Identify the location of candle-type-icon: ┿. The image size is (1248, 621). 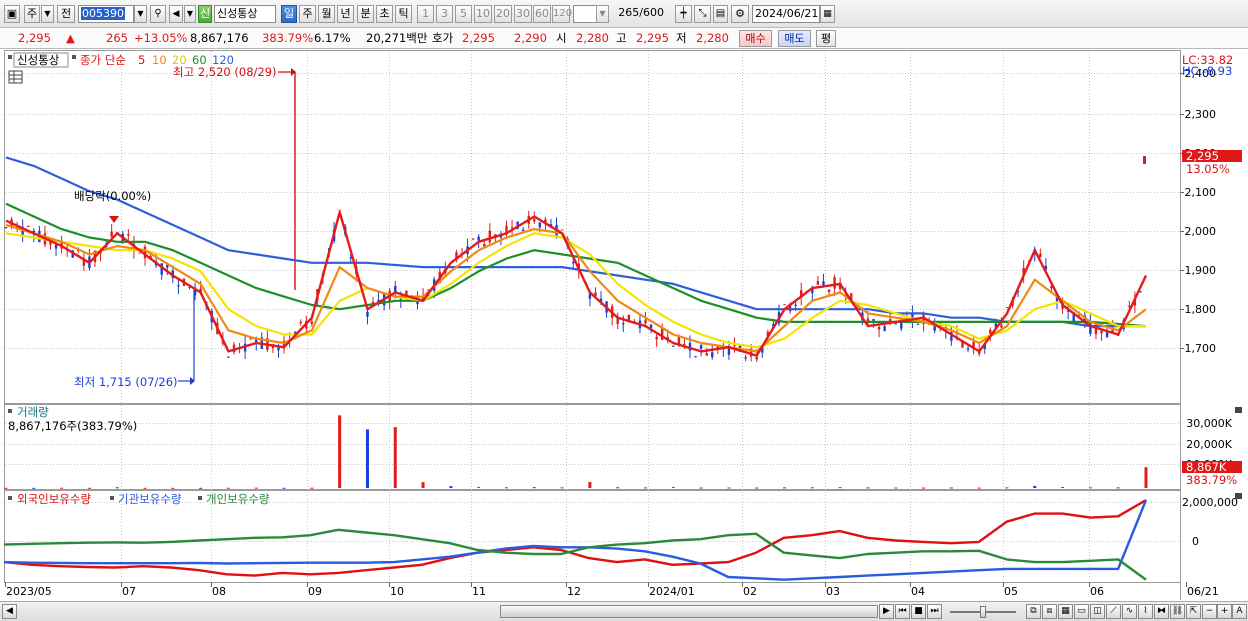
(683, 14).